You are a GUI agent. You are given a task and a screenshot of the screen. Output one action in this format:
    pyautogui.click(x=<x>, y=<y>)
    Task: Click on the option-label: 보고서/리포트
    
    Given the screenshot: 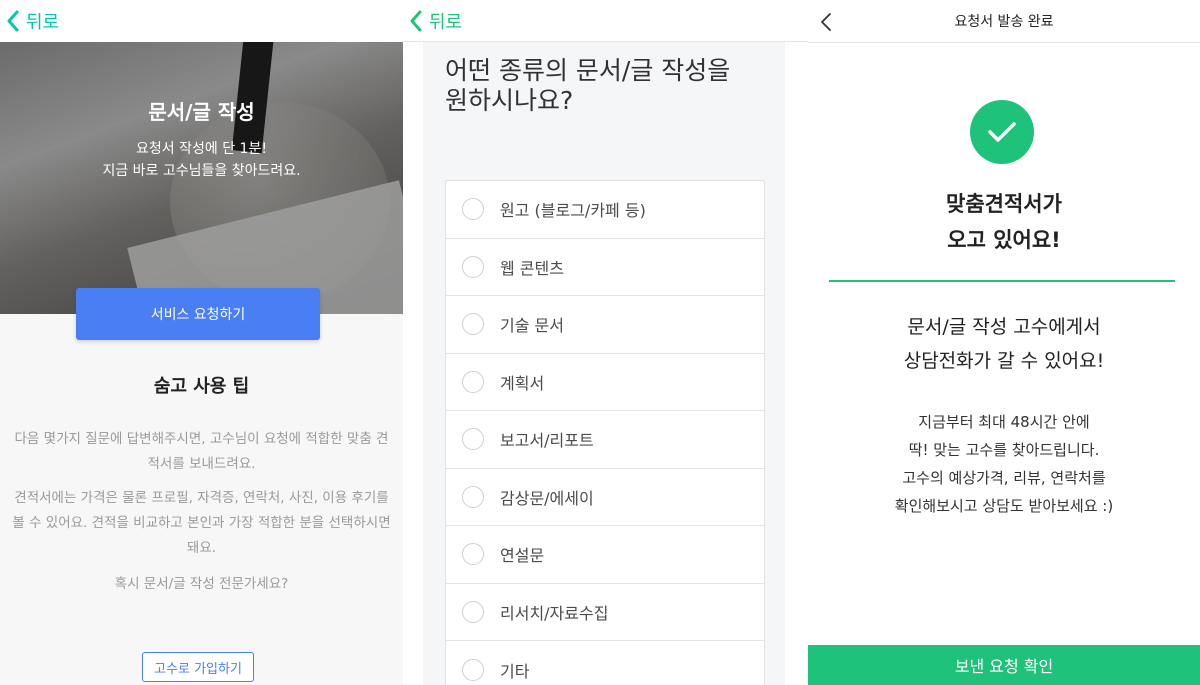 What is the action you would take?
    pyautogui.click(x=547, y=441)
    